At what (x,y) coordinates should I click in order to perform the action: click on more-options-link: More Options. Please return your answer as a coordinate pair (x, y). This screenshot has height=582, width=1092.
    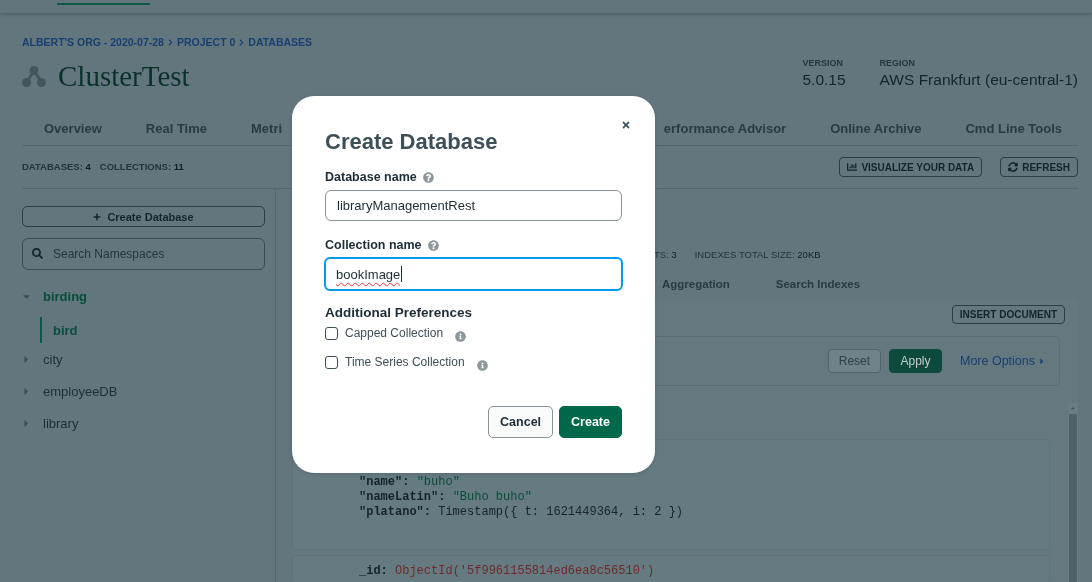
    Looking at the image, I should click on (1002, 361).